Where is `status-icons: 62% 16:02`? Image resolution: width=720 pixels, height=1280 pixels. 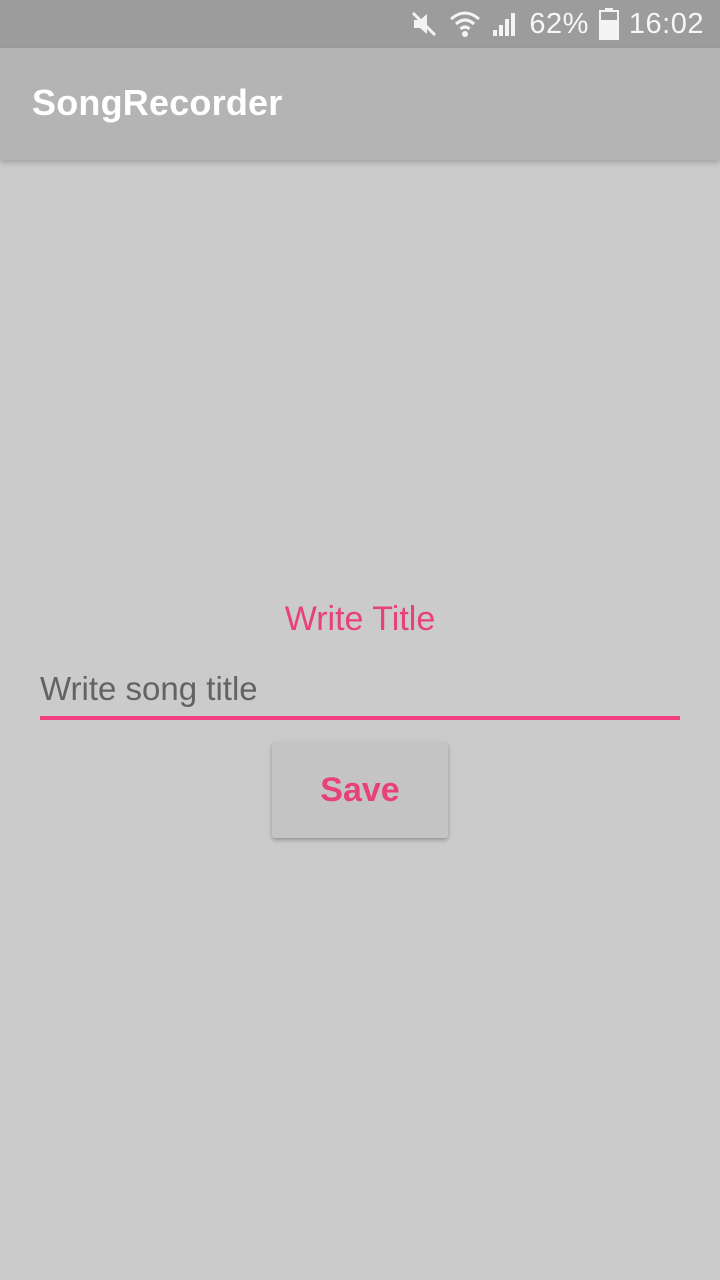
status-icons: 62% 16:02 is located at coordinates (556, 24).